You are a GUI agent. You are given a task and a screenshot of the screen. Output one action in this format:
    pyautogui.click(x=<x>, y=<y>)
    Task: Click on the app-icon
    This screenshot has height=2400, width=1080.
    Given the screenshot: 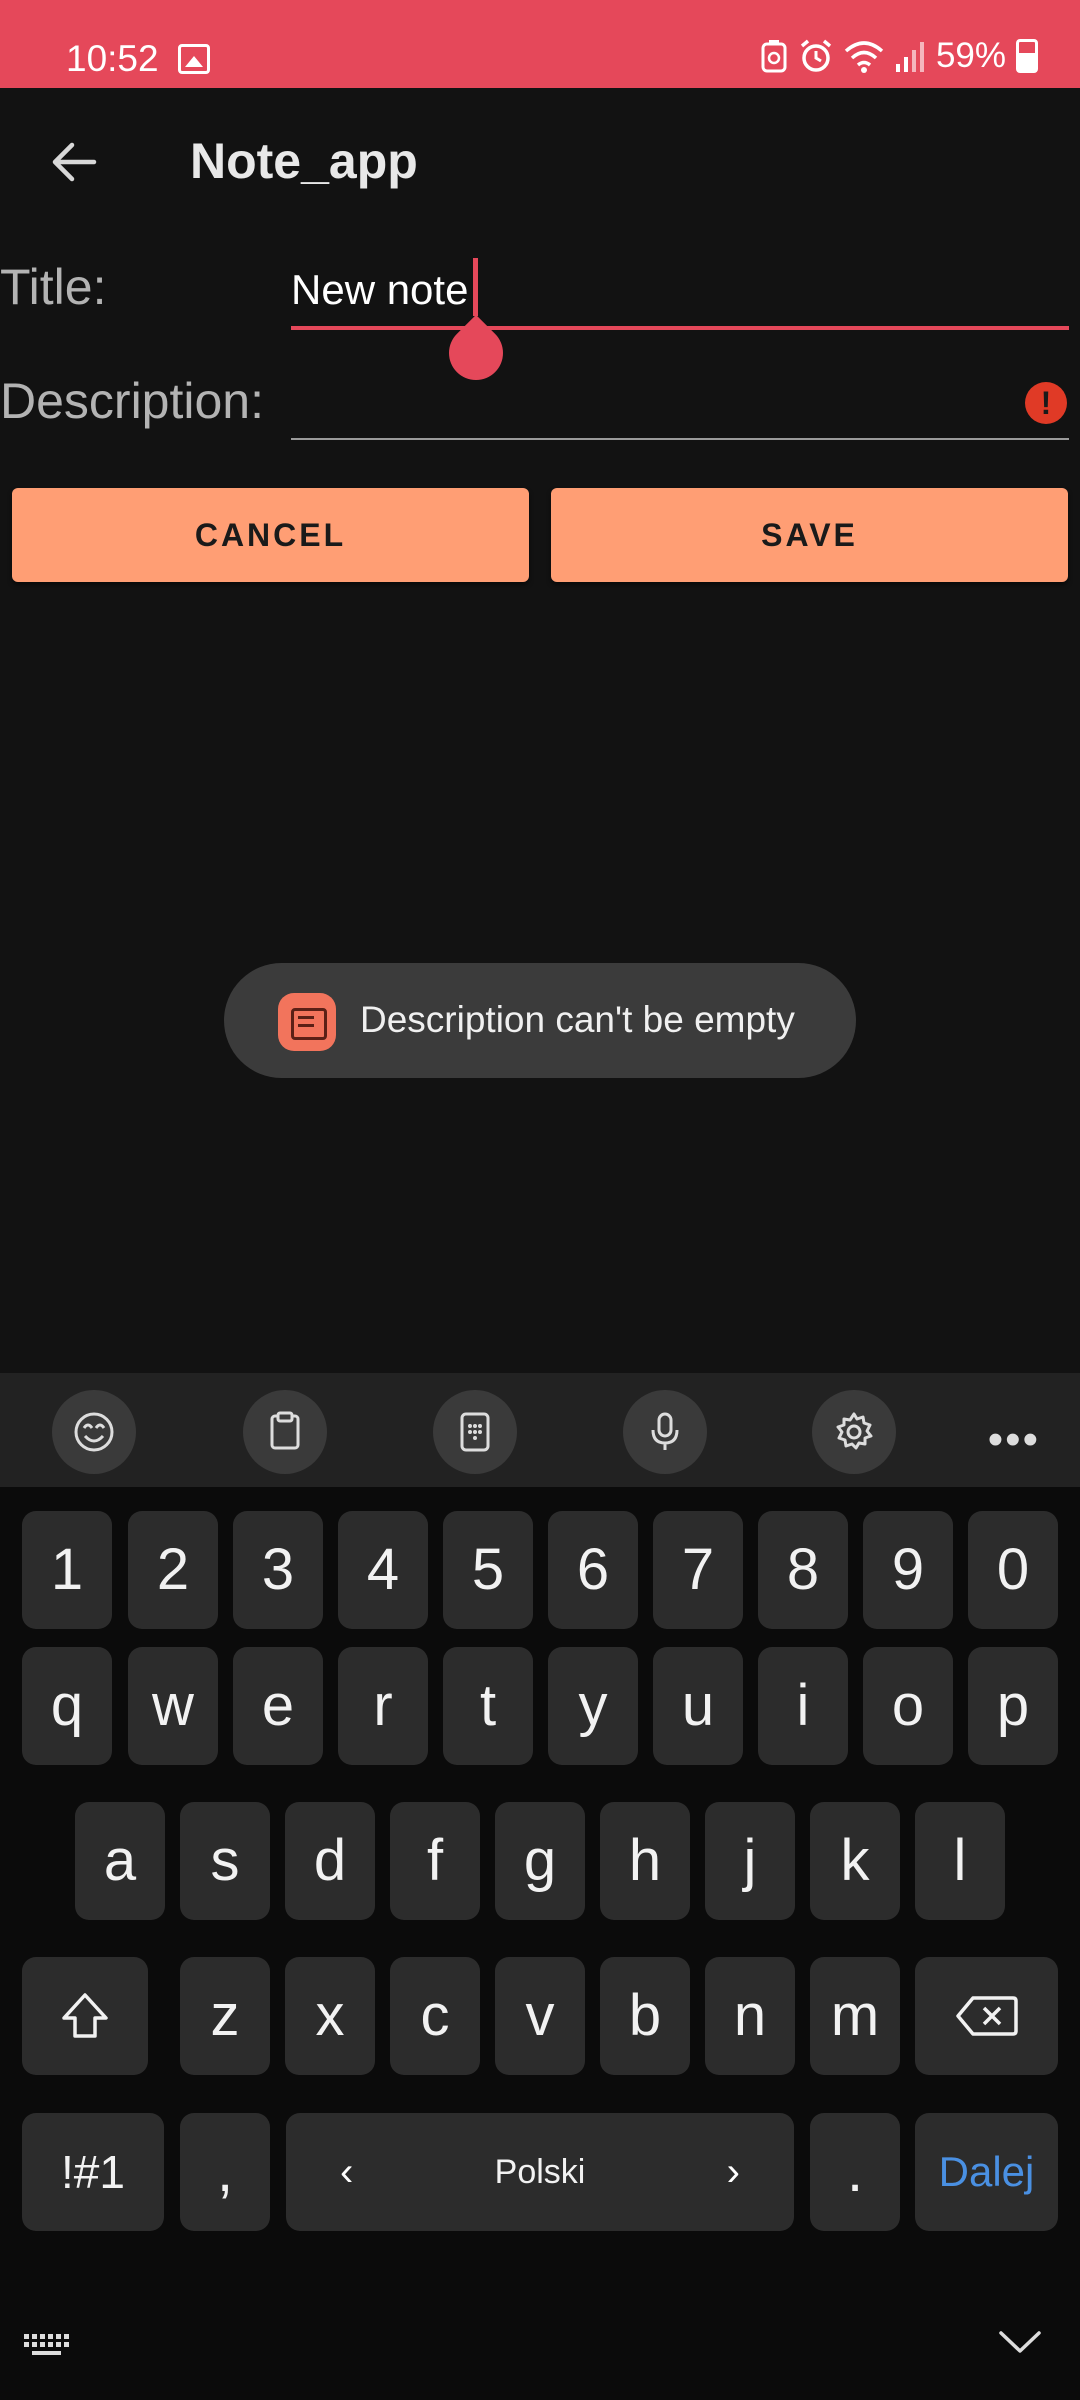 What is the action you would take?
    pyautogui.click(x=307, y=1022)
    